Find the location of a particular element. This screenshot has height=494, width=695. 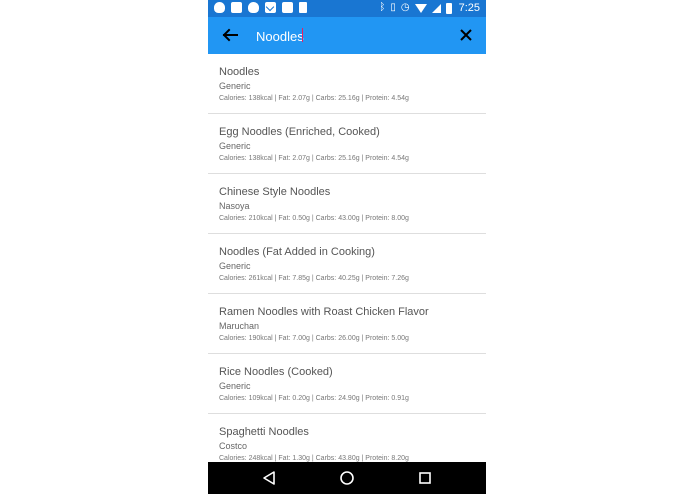

clock: 7:25 is located at coordinates (469, 8).